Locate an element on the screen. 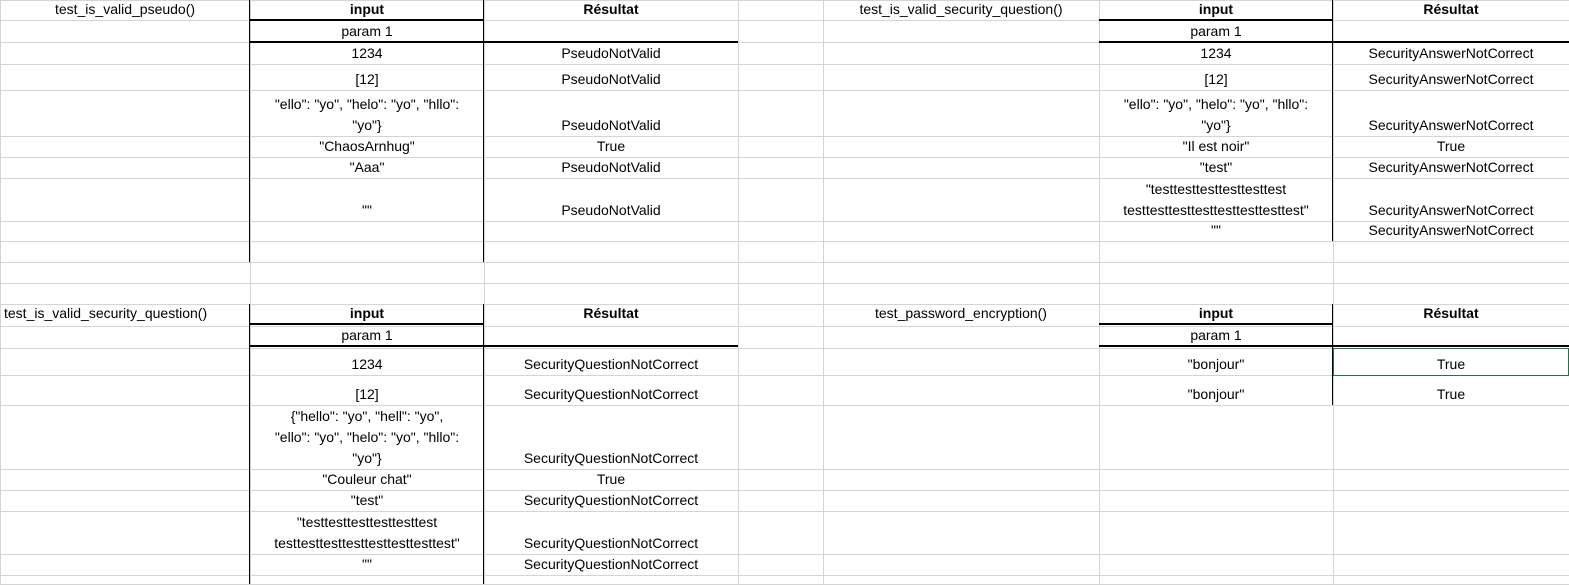  input-cell: "Couleur chat" is located at coordinates (367, 479).